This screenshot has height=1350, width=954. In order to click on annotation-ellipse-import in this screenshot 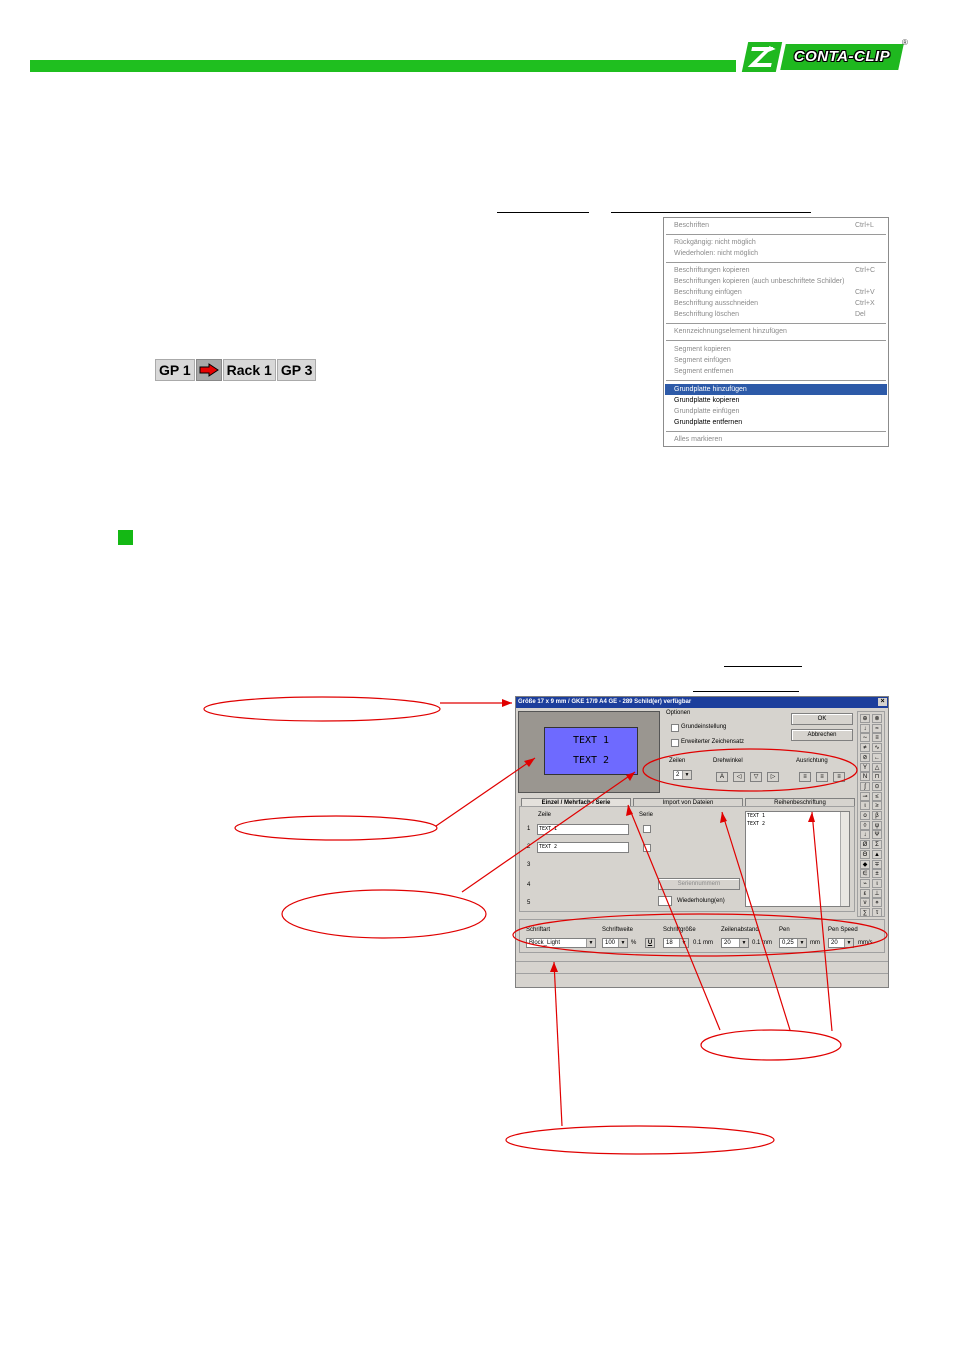, I will do `click(771, 1045)`.